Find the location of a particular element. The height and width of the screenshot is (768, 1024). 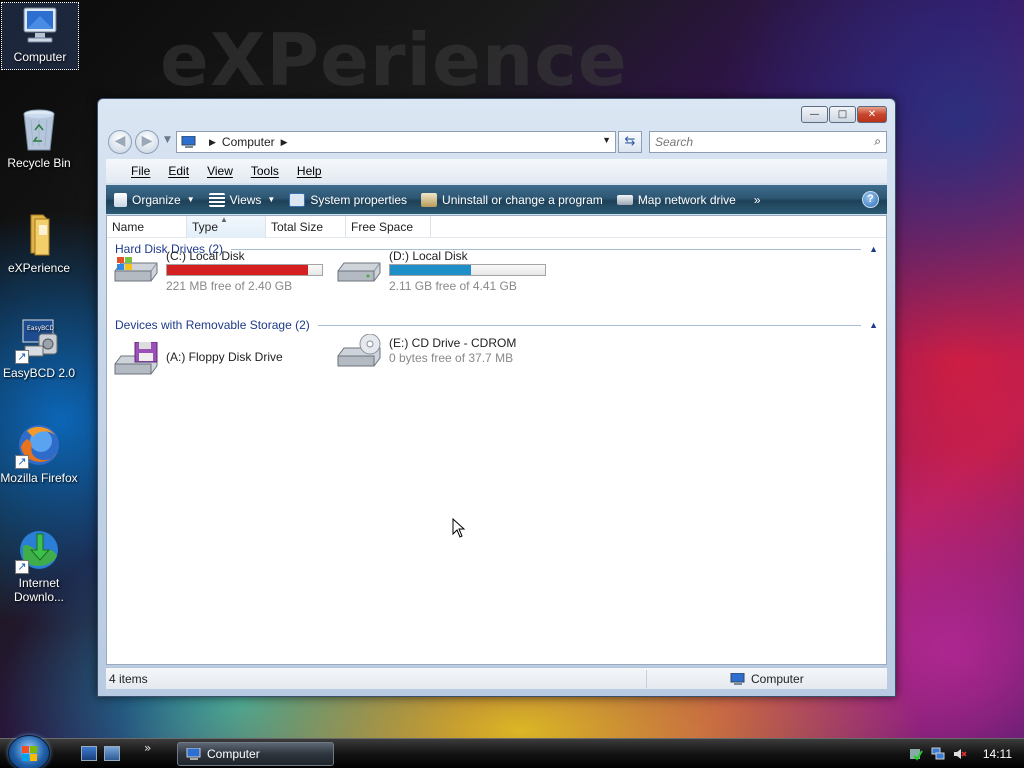

system-properties-button: System properties is located at coordinates (348, 199).